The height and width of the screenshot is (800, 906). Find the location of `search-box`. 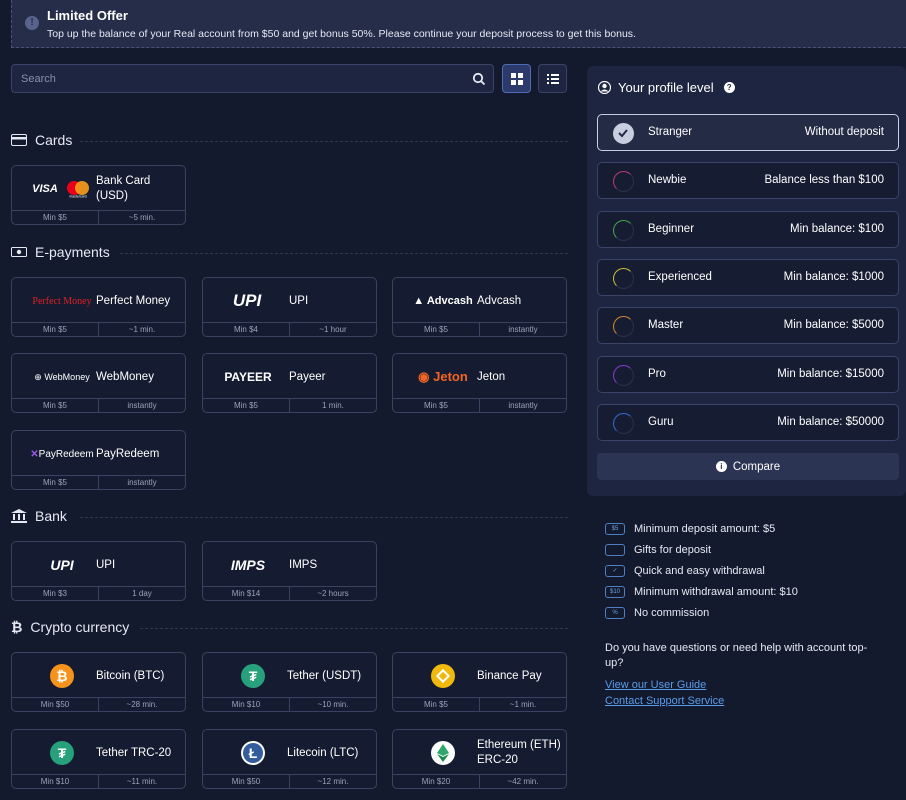

search-box is located at coordinates (252, 78).